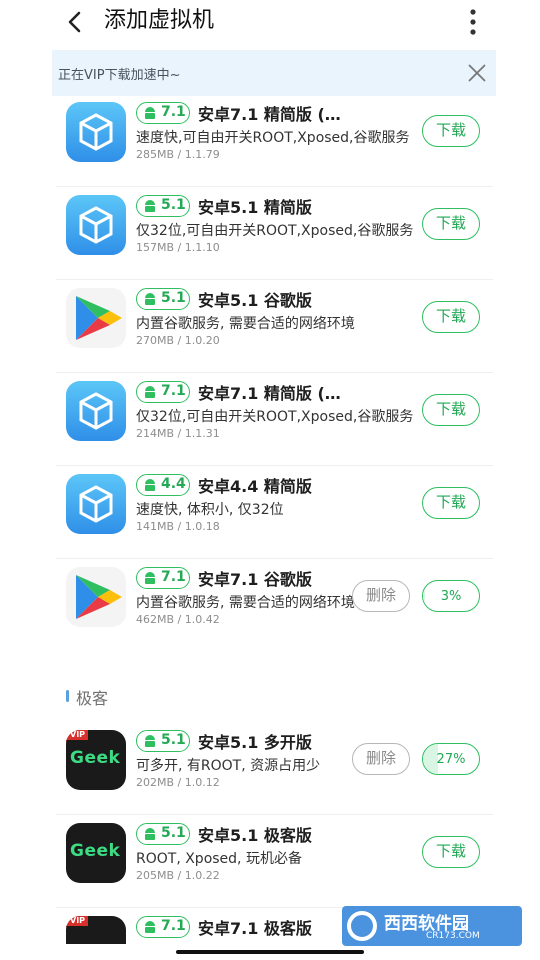  I want to click on download-progress-button: 3%, so click(451, 596).